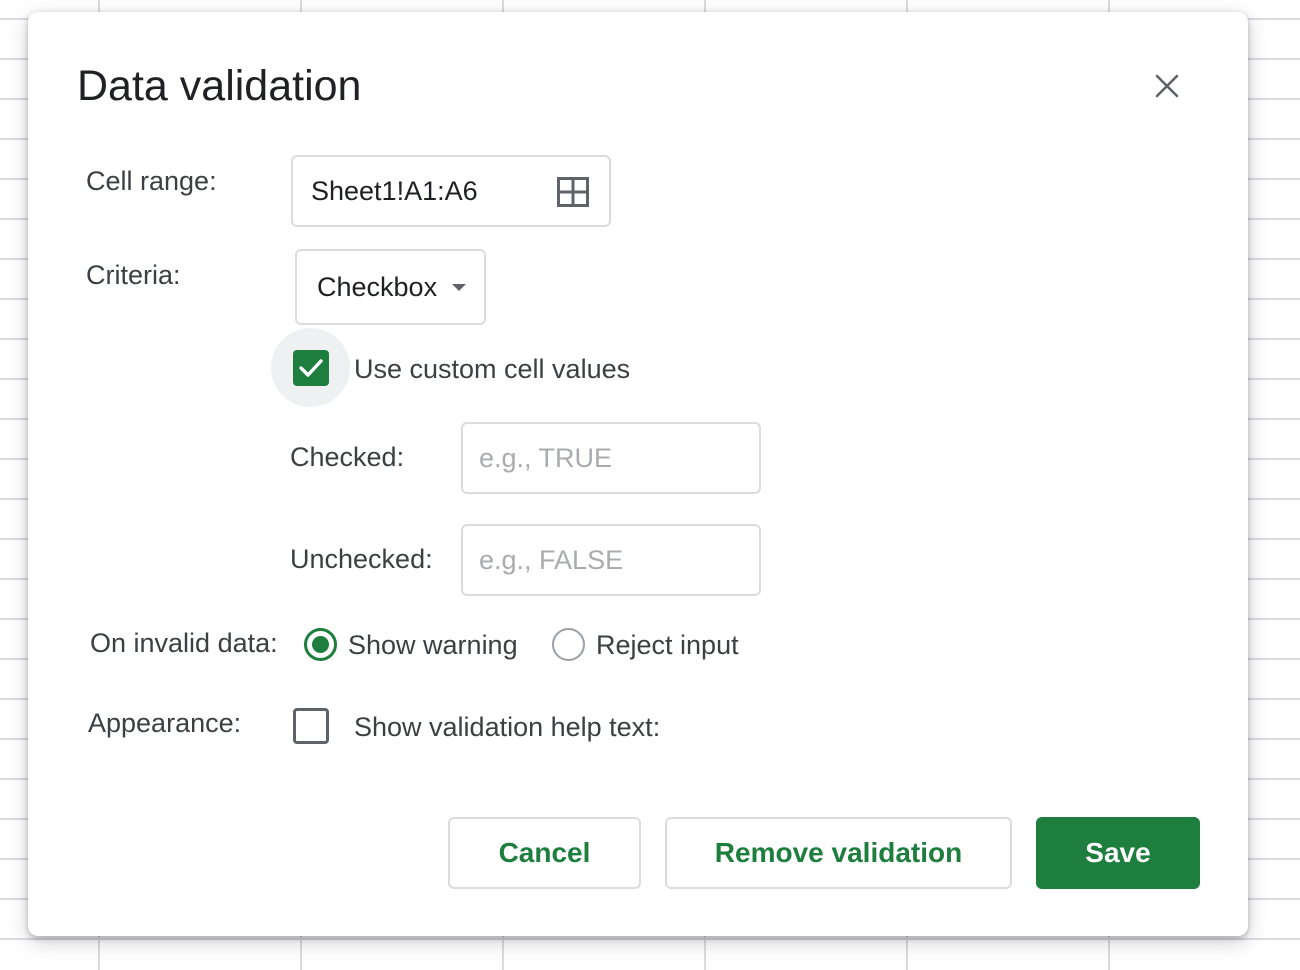 The image size is (1300, 970). I want to click on cell-range-value: Sheet1!A1:A6, so click(394, 190).